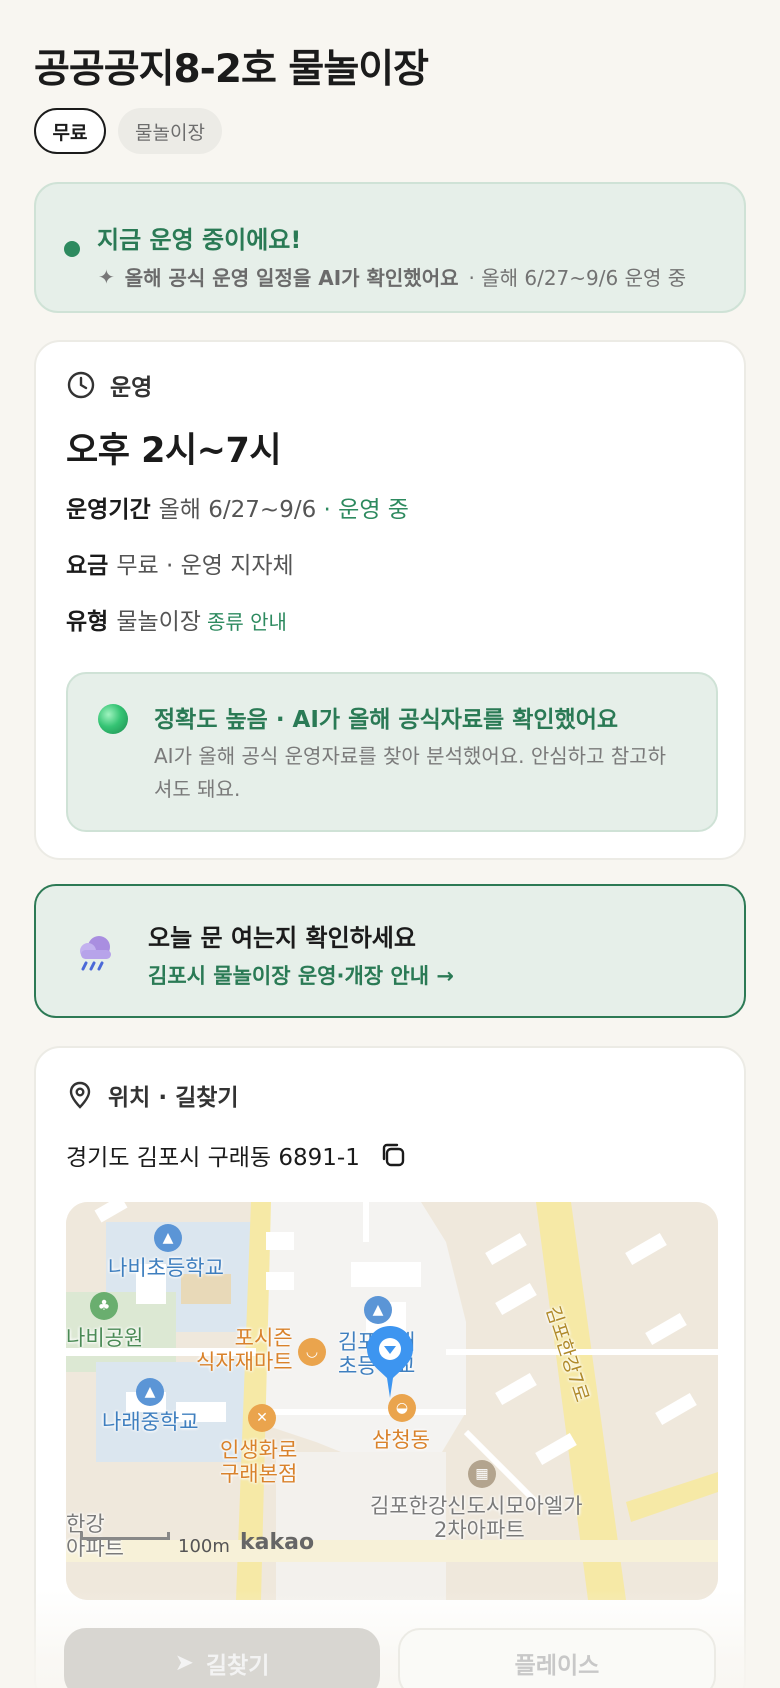  I want to click on status-dot-icon, so click(72, 249).